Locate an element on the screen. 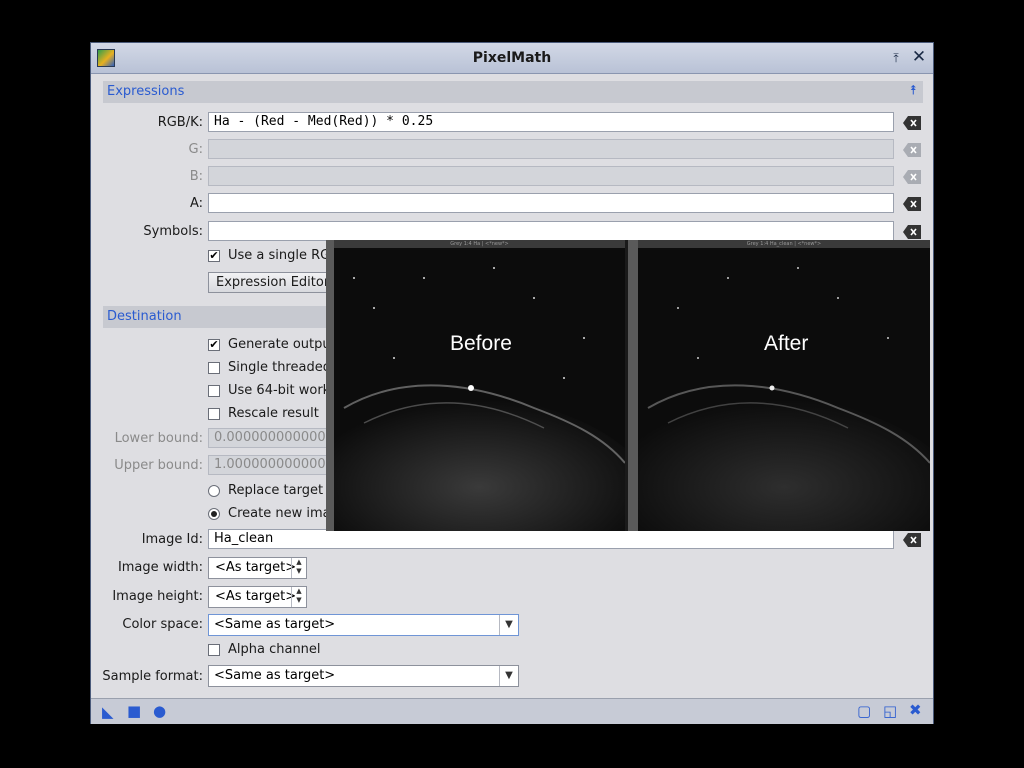 The image size is (1024, 768). image-id-label: Image Id: is located at coordinates (172, 539).